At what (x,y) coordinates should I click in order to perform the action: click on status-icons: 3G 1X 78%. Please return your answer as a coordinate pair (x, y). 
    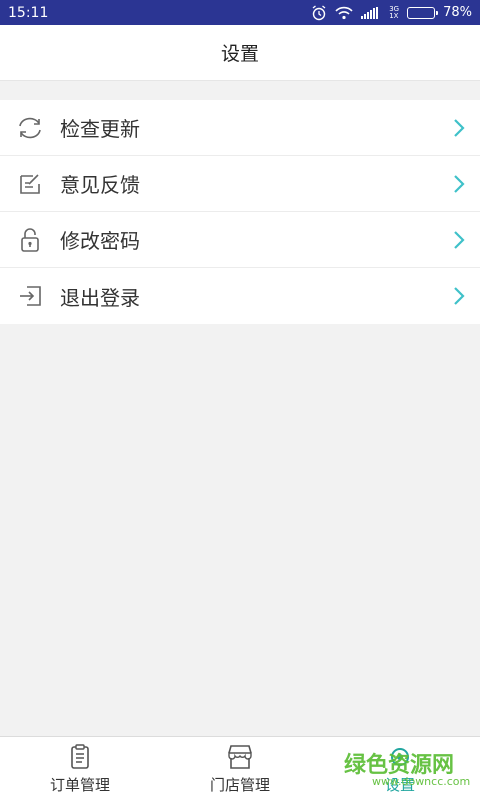
    Looking at the image, I should click on (391, 12).